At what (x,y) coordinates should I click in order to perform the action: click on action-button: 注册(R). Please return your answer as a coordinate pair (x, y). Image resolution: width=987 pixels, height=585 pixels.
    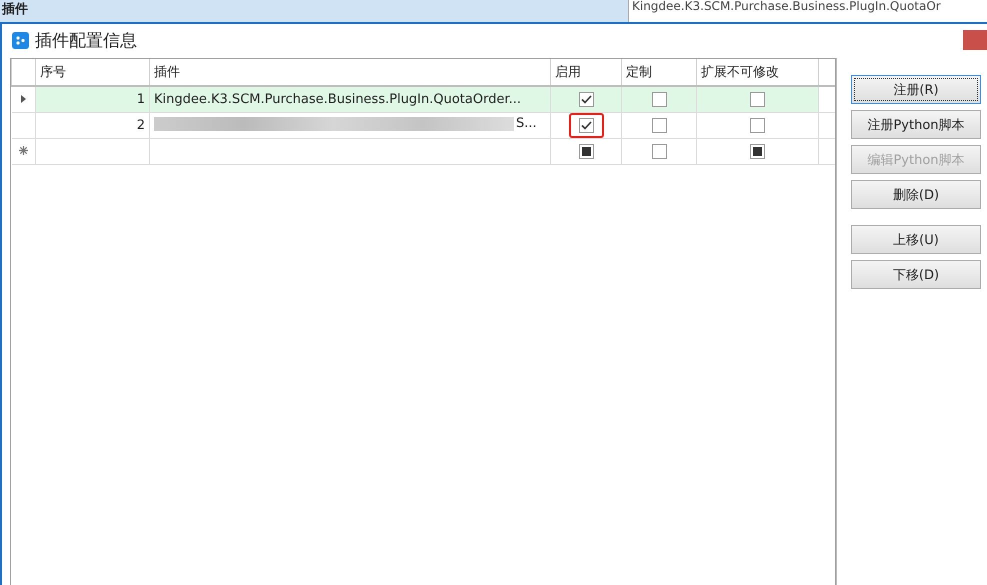
    Looking at the image, I should click on (916, 89).